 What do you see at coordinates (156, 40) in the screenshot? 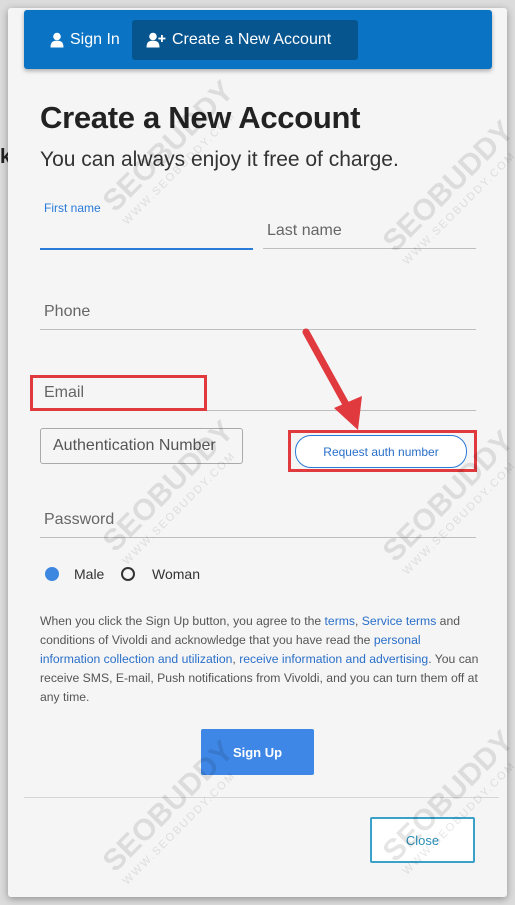
I see `user-plus-icon` at bounding box center [156, 40].